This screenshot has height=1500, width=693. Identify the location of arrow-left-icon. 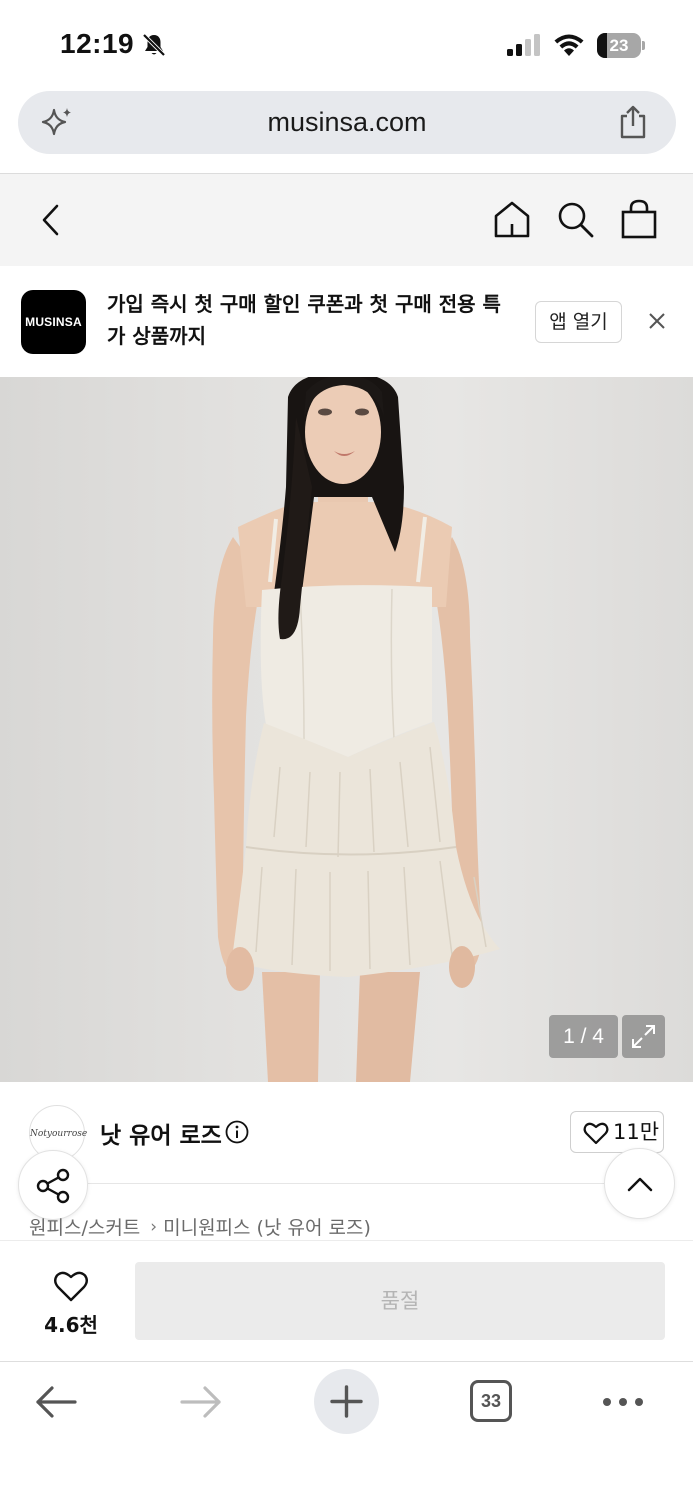
(56, 1402).